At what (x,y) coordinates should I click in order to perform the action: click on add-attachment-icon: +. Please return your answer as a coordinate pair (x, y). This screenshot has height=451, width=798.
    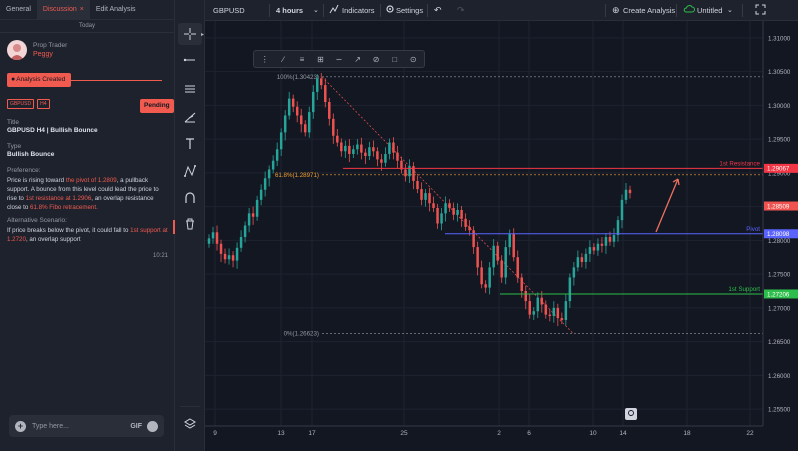
    Looking at the image, I should click on (20, 426).